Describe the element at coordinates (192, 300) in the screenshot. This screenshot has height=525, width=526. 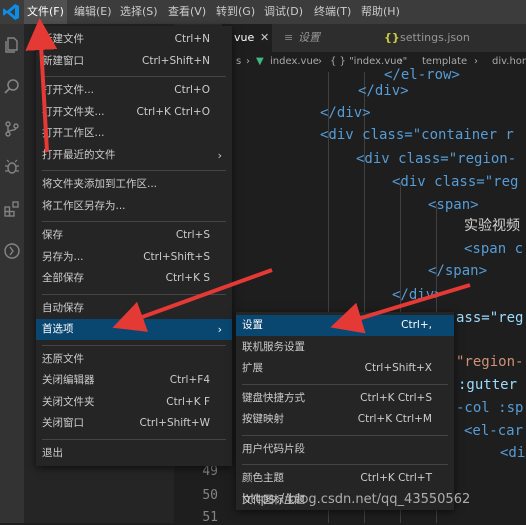
I see `arrow-to-preferences` at that location.